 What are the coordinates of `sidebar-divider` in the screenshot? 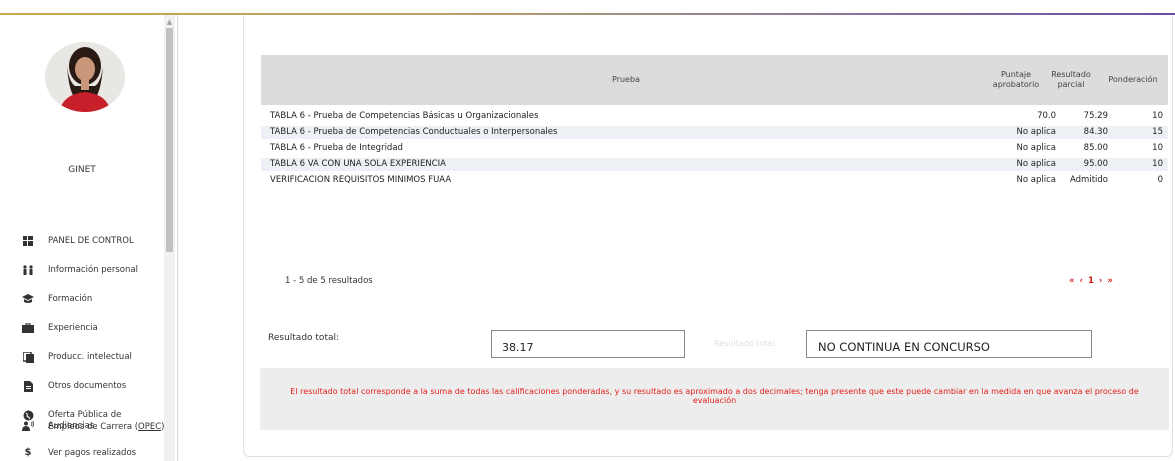 It's located at (177, 238).